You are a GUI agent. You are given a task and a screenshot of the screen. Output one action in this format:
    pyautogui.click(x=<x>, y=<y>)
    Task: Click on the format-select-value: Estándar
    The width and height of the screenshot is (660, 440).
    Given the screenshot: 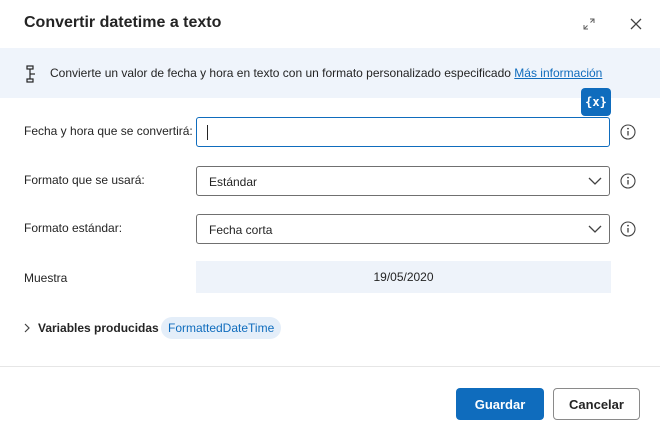 What is the action you would take?
    pyautogui.click(x=233, y=182)
    